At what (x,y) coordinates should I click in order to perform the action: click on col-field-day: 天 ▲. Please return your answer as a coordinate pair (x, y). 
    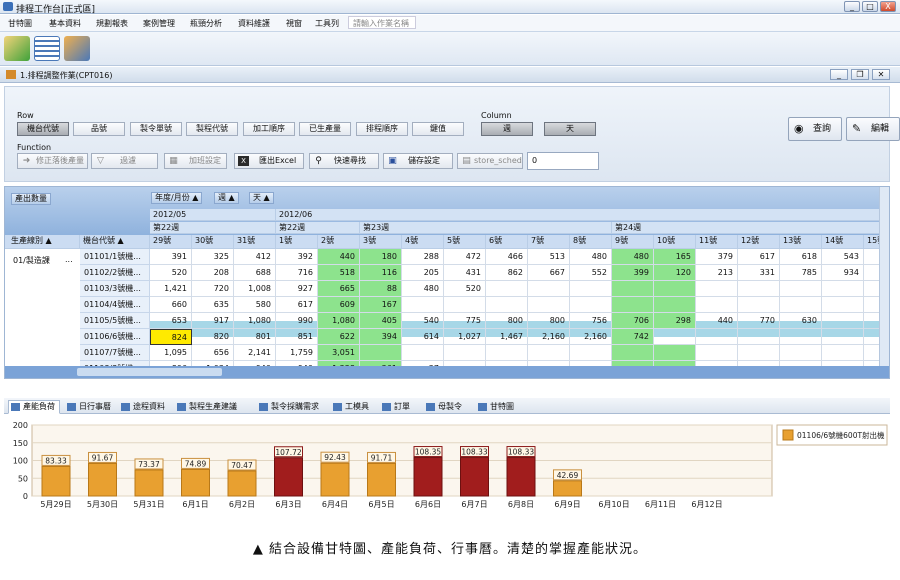
    Looking at the image, I should click on (261, 198).